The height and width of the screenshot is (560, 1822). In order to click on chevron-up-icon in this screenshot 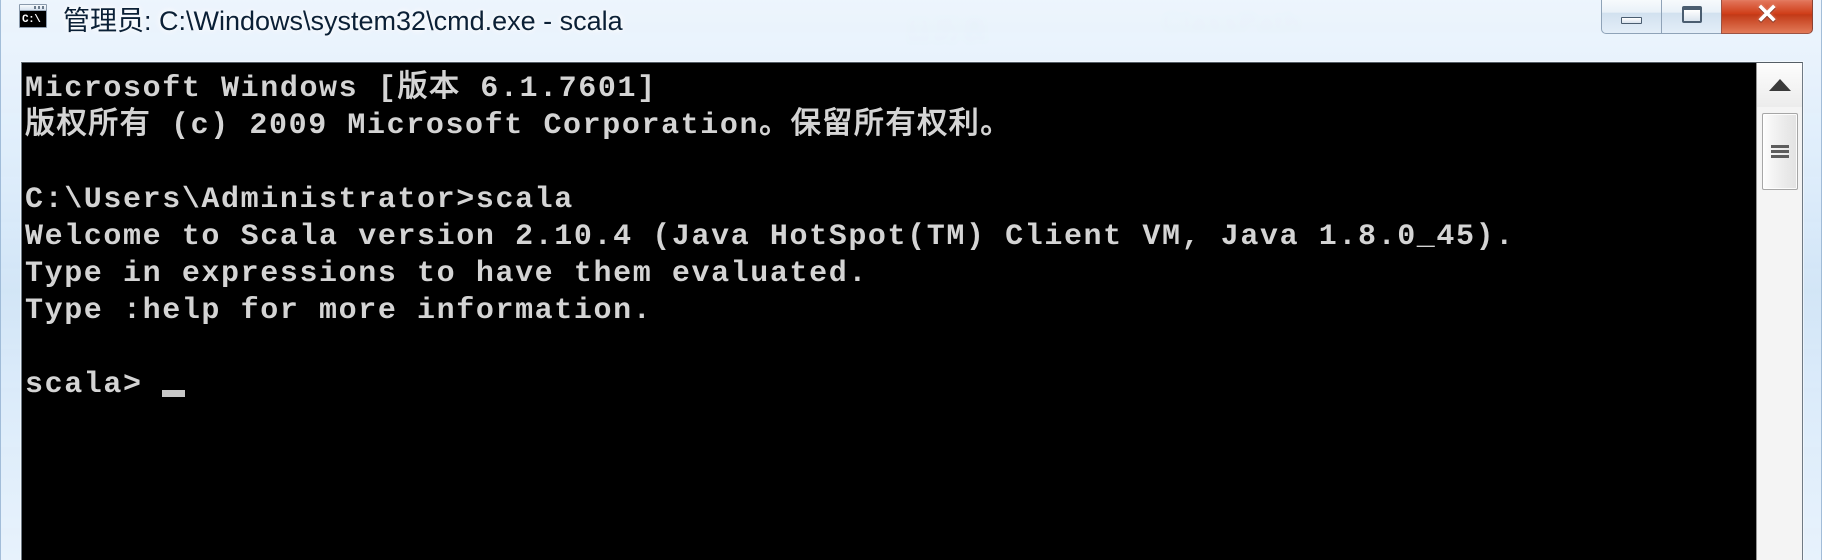, I will do `click(1779, 85)`.